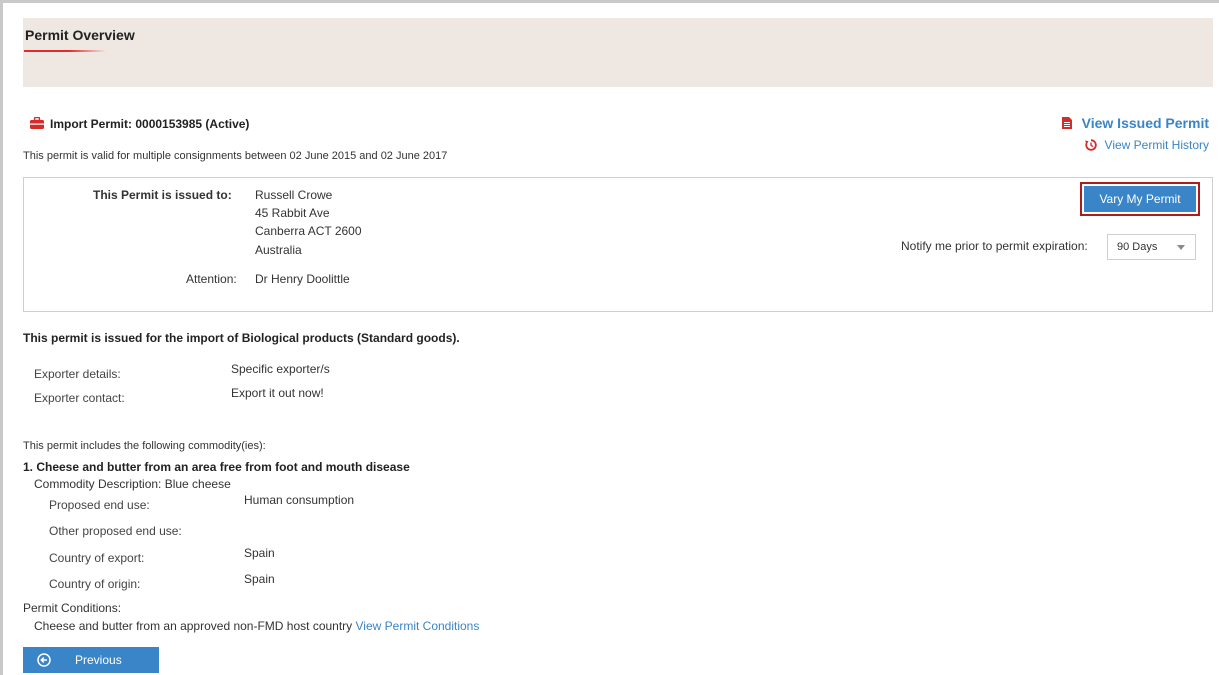 This screenshot has width=1219, height=675. I want to click on title-underline, so click(65, 51).